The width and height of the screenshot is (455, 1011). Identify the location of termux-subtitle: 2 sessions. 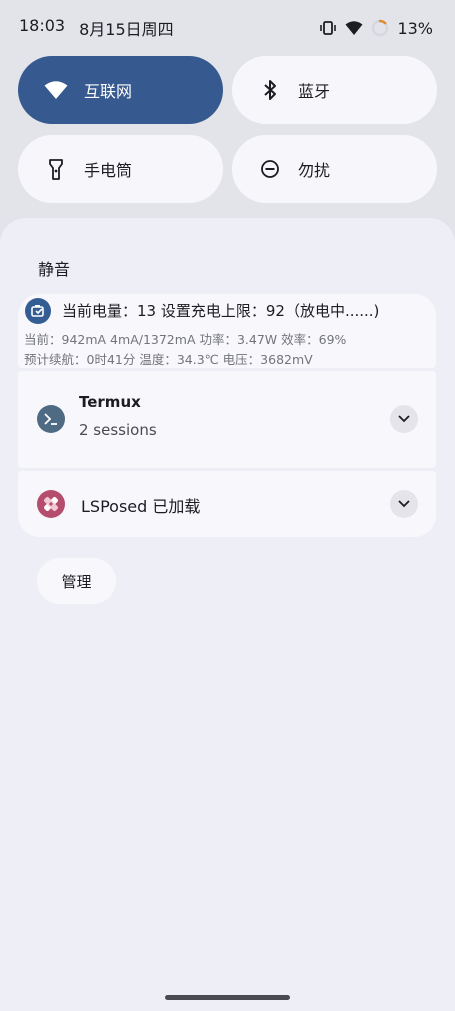
(118, 430).